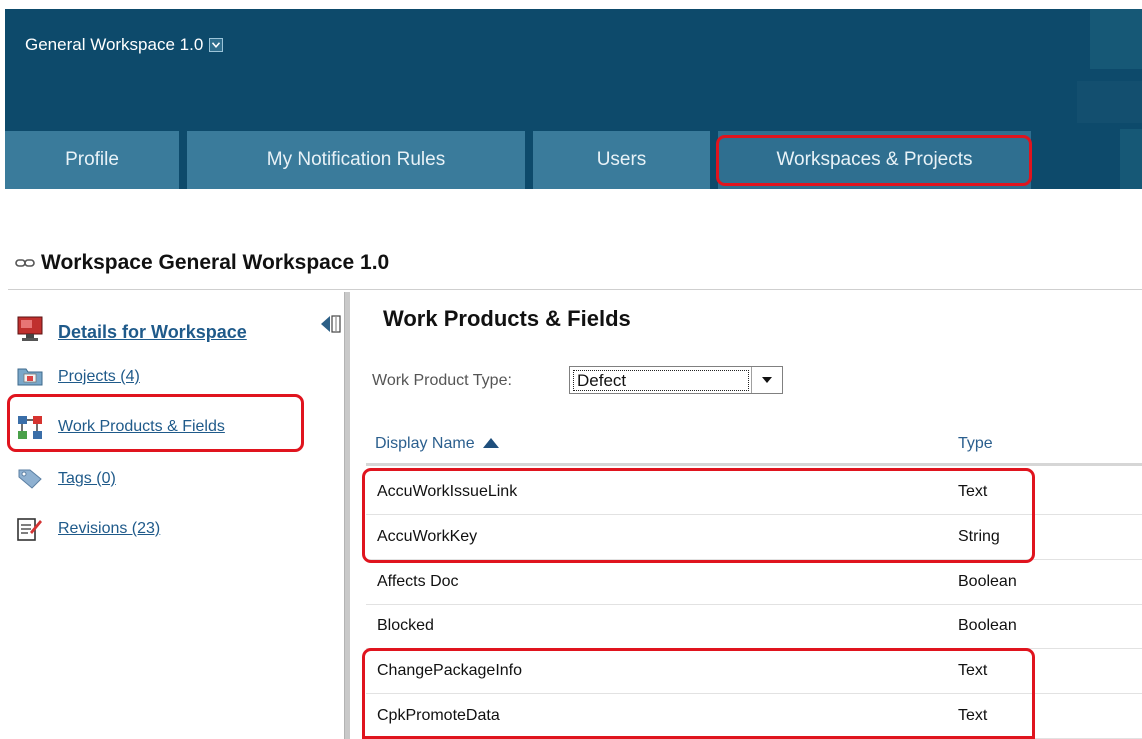  What do you see at coordinates (447, 491) in the screenshot?
I see `row-name: AccuWorkIssueLink` at bounding box center [447, 491].